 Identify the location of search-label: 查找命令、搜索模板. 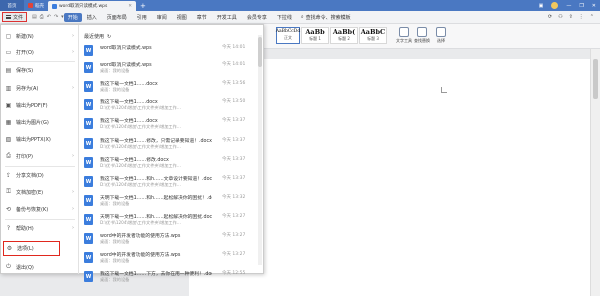
(328, 17).